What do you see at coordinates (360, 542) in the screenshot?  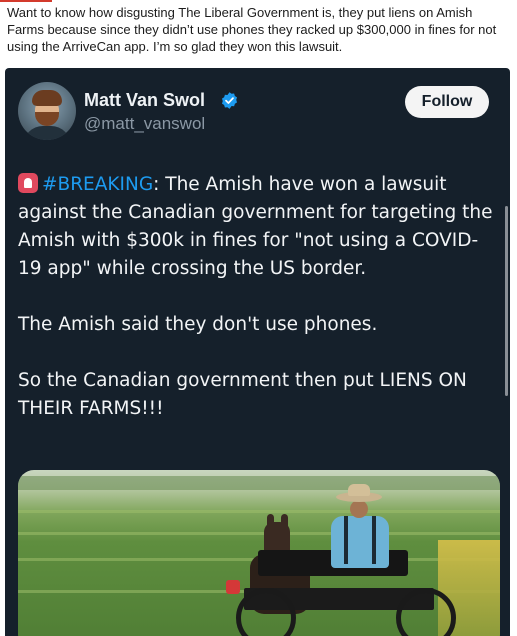 I see `photo-man-shirt` at bounding box center [360, 542].